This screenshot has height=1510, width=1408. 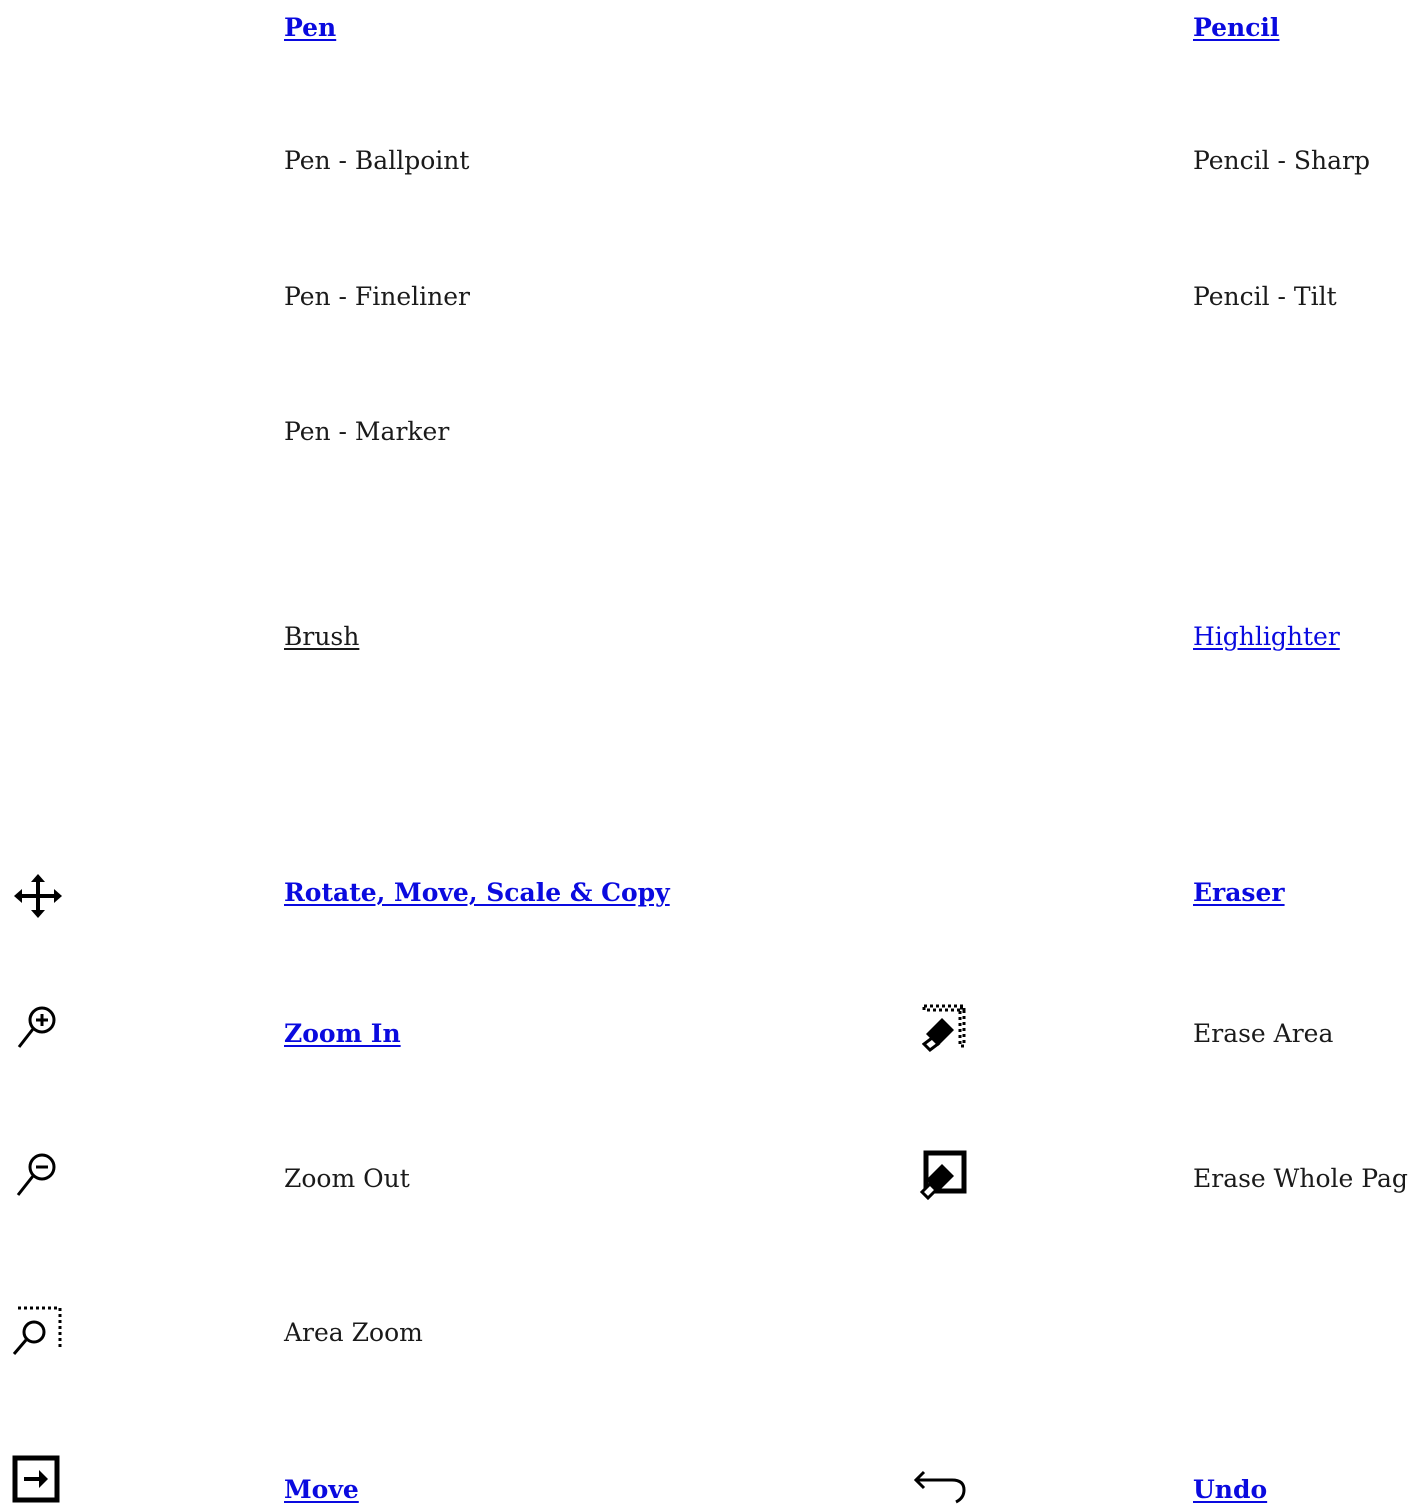 What do you see at coordinates (321, 637) in the screenshot?
I see `brush-link: Brush` at bounding box center [321, 637].